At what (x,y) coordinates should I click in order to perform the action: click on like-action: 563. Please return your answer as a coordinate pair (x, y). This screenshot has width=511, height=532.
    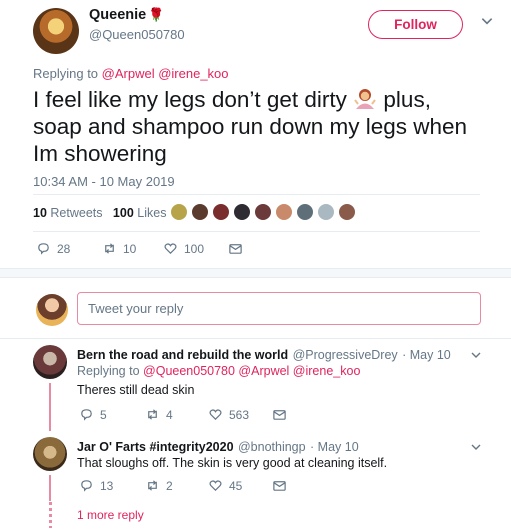
    Looking at the image, I should click on (228, 414).